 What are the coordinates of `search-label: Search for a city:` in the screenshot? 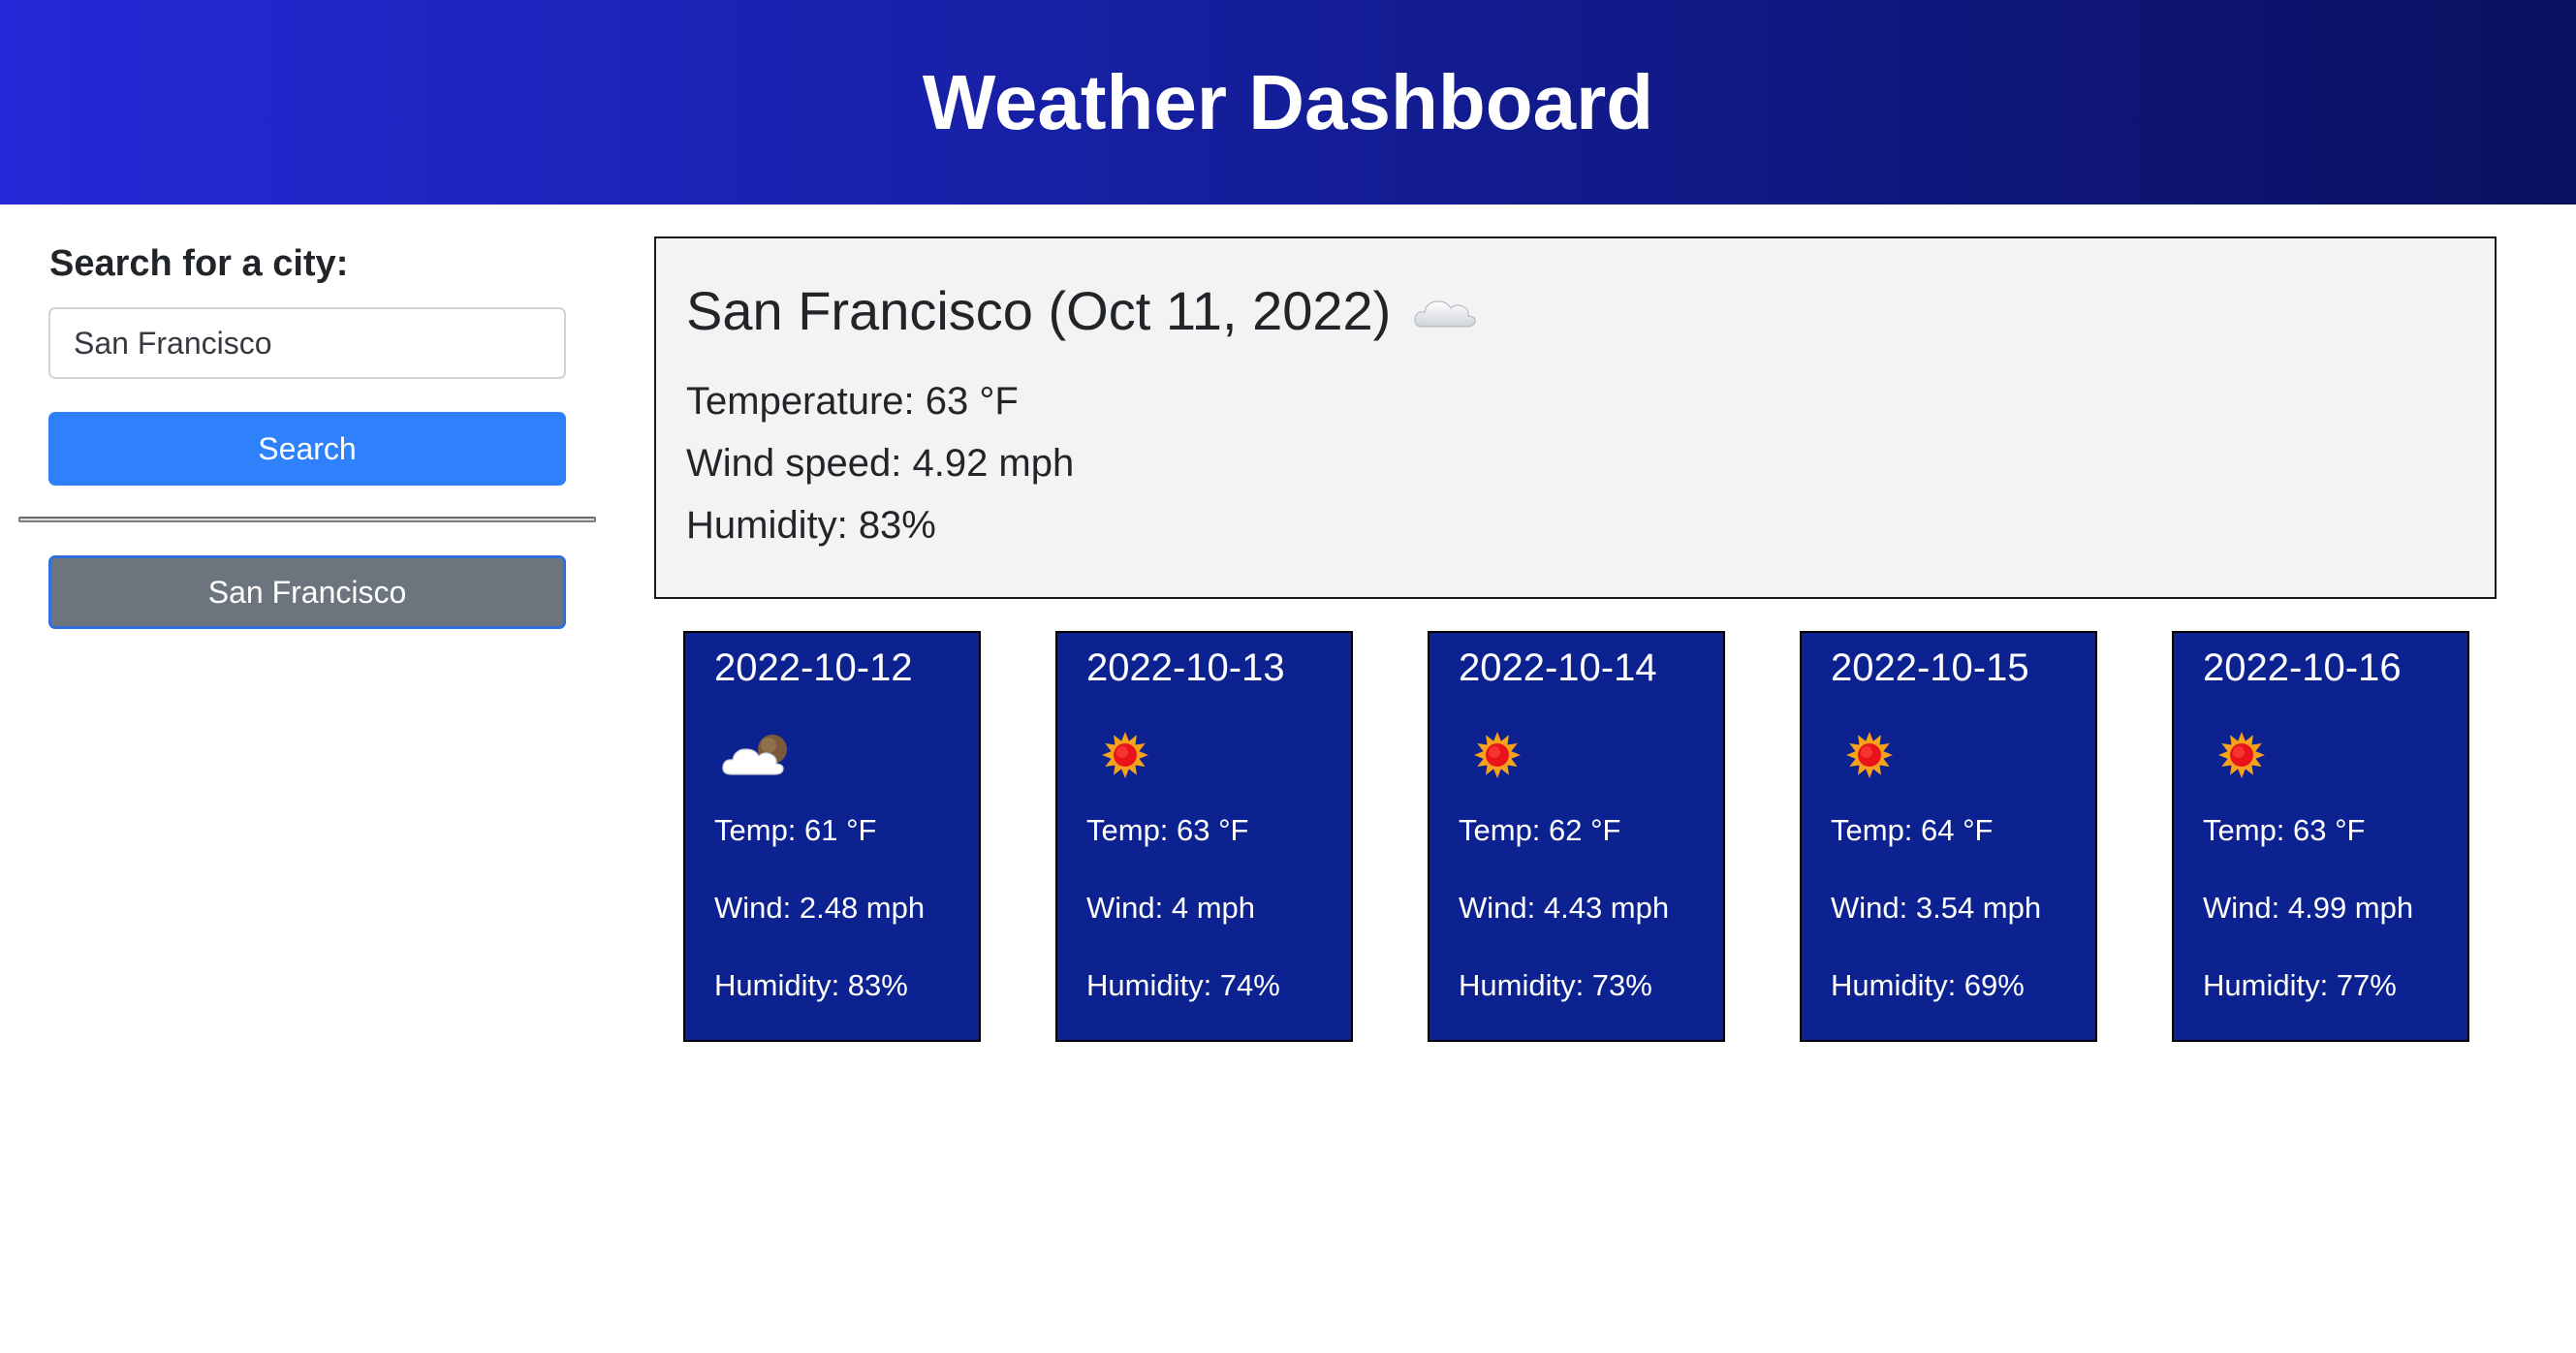 It's located at (199, 263).